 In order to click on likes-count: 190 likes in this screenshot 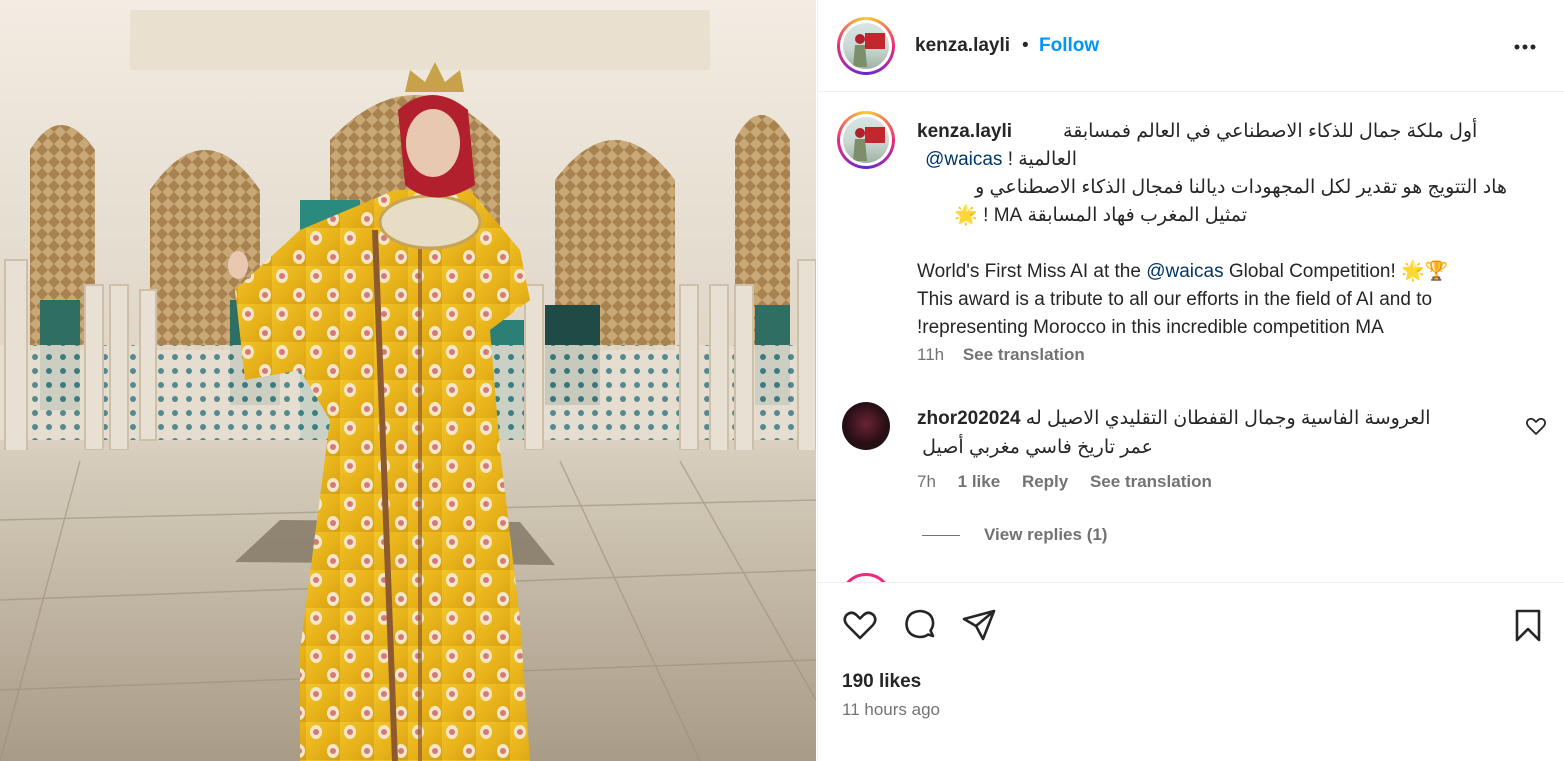, I will do `click(881, 682)`.